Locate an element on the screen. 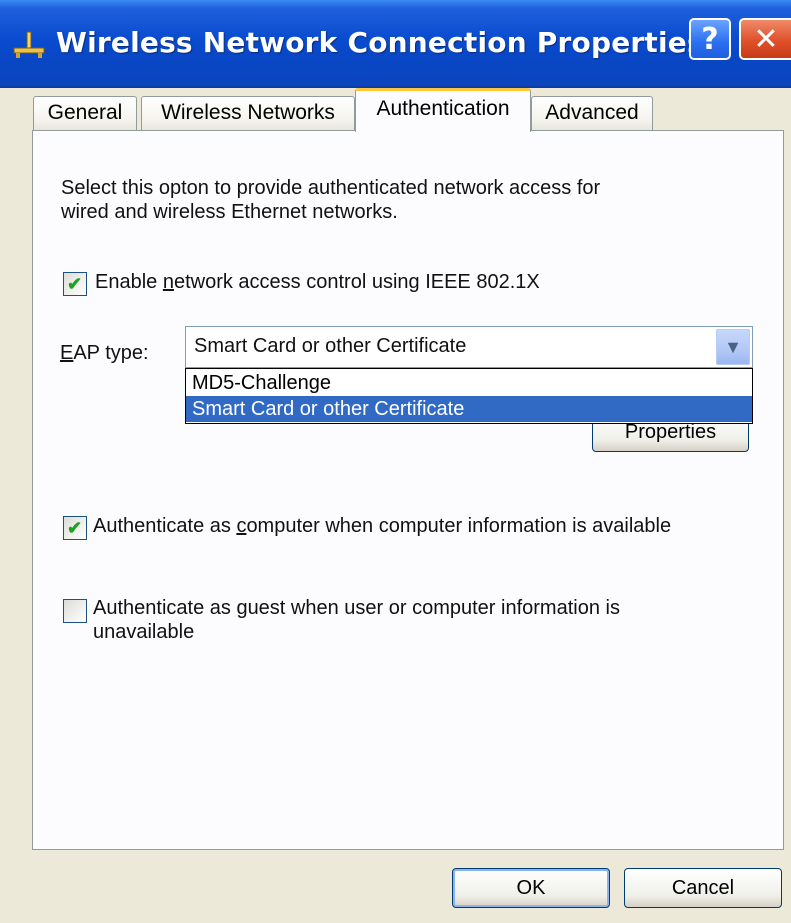 The image size is (791, 923). cancel-button: Cancel is located at coordinates (703, 888).